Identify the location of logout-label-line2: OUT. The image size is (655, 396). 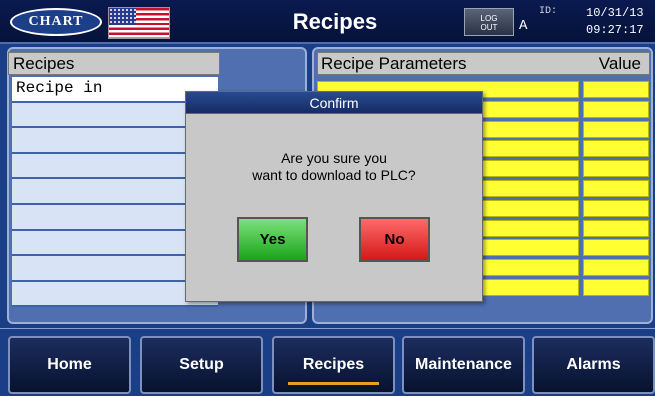
(489, 27).